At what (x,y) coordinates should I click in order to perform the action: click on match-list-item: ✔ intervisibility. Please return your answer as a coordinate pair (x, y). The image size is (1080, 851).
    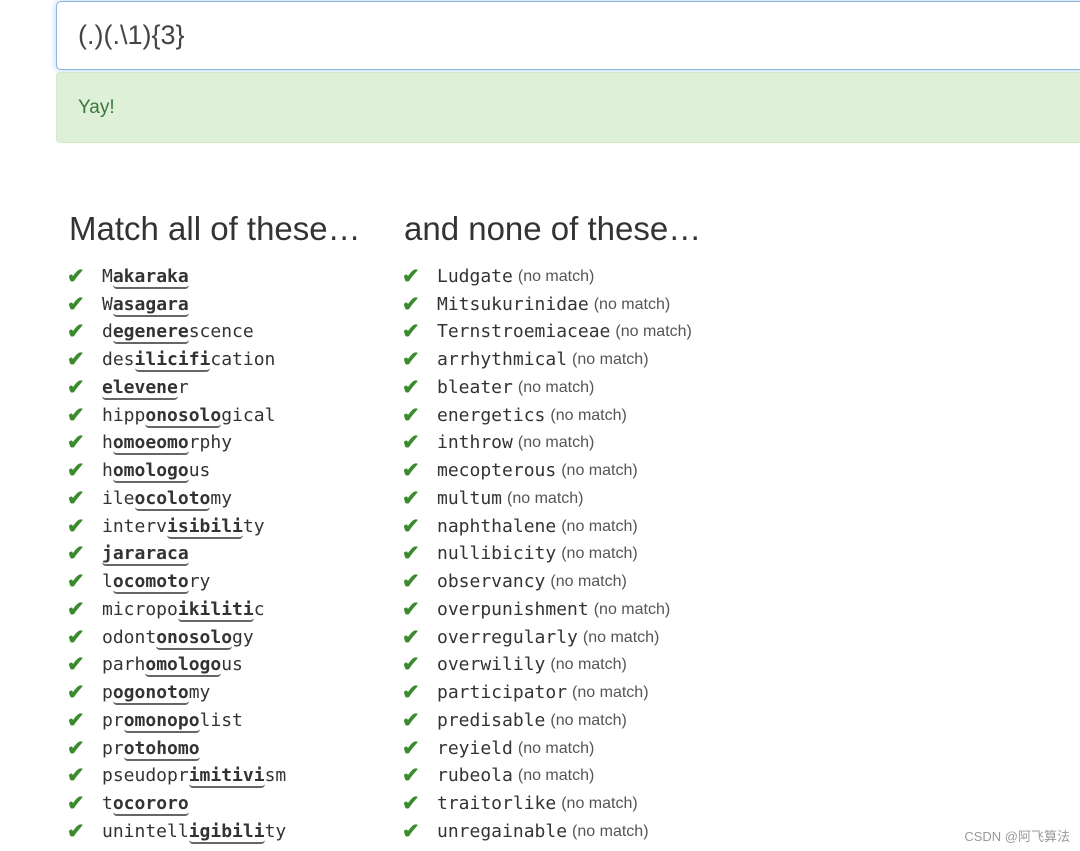
    Looking at the image, I should click on (176, 527).